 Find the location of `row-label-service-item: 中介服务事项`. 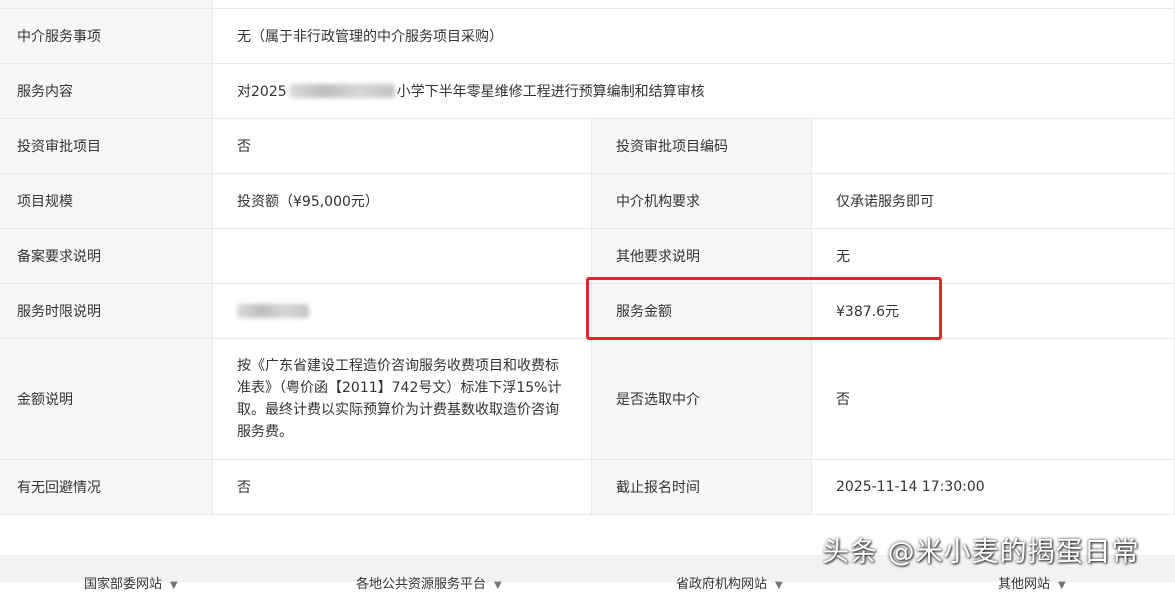

row-label-service-item: 中介服务事项 is located at coordinates (106, 36).